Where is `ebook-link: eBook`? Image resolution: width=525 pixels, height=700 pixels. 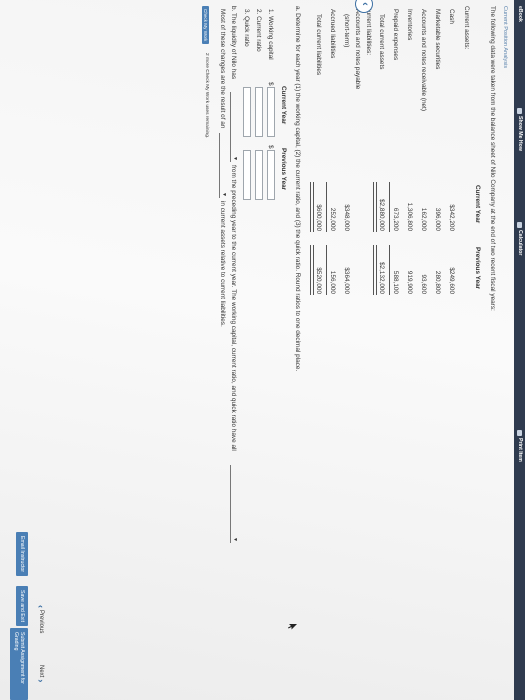
ebook-link: eBook is located at coordinates (520, 14).